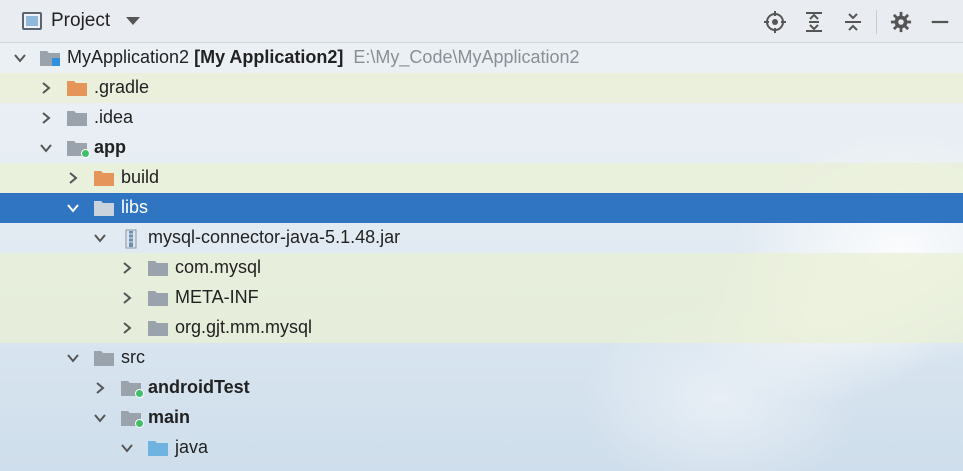  I want to click on view-selector: Project, so click(81, 21).